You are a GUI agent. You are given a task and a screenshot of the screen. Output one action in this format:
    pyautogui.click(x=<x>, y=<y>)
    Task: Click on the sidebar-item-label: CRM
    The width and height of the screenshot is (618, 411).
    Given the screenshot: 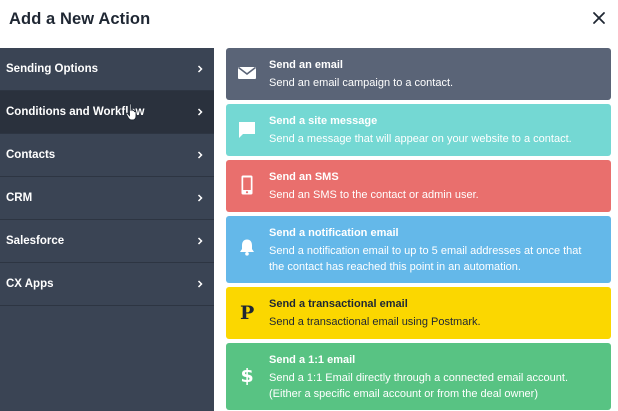 What is the action you would take?
    pyautogui.click(x=19, y=198)
    